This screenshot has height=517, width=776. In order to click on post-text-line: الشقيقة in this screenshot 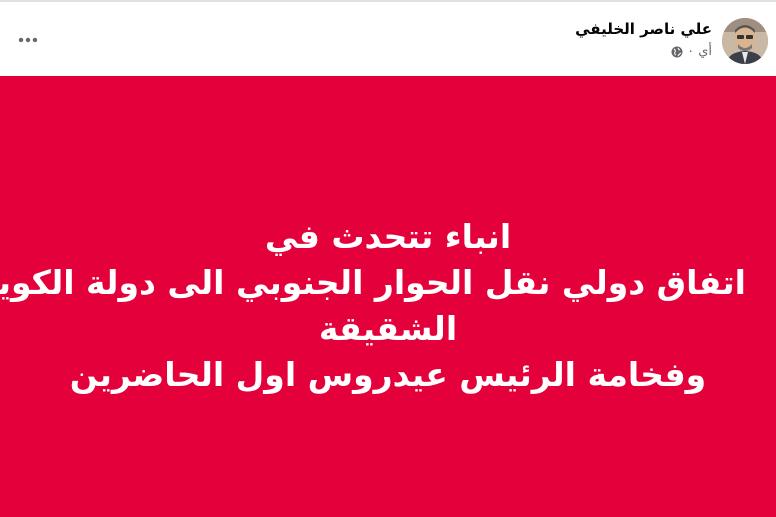, I will do `click(388, 328)`.